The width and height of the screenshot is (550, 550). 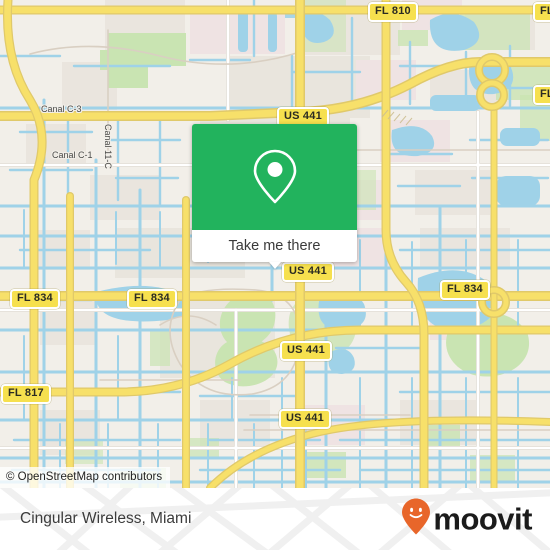 I want to click on water-label: Canal C-3, so click(x=61, y=109).